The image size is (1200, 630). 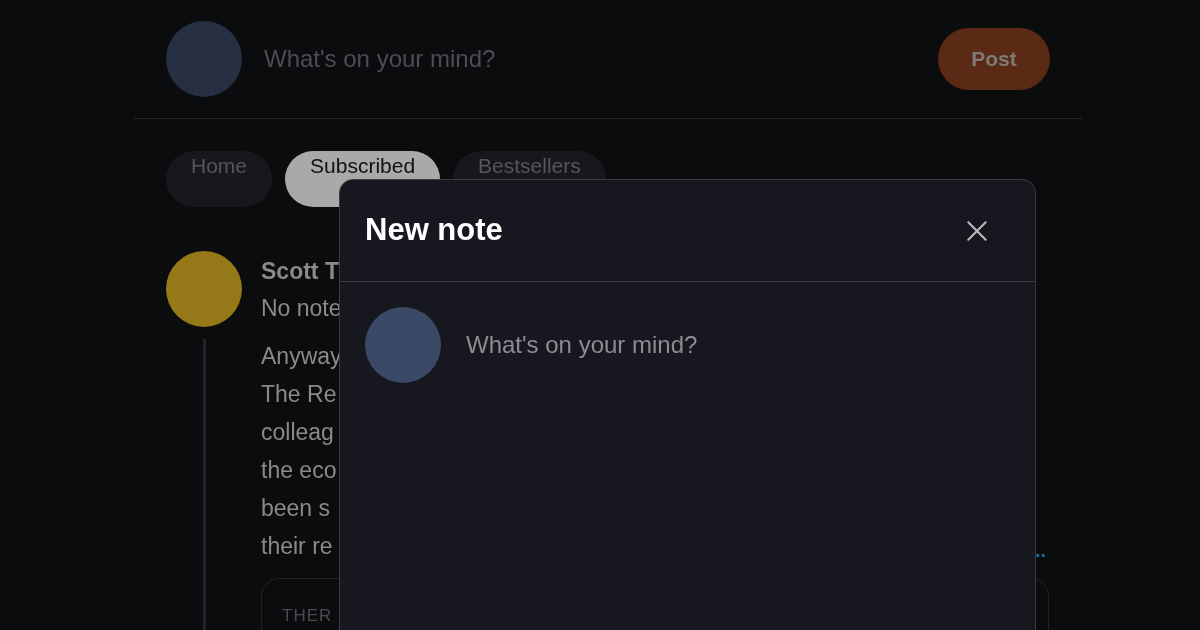 I want to click on post-text-line: colleag, so click(x=297, y=432).